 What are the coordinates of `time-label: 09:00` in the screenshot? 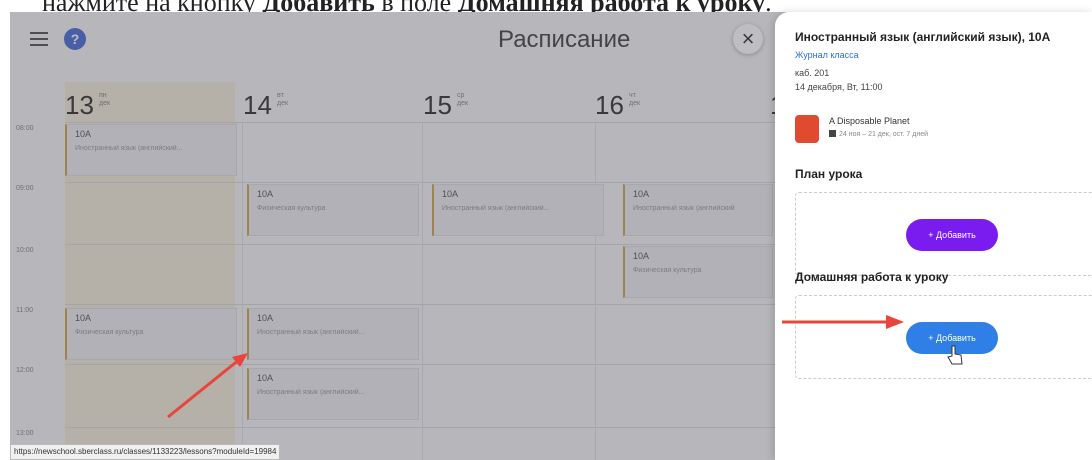 It's located at (25, 188).